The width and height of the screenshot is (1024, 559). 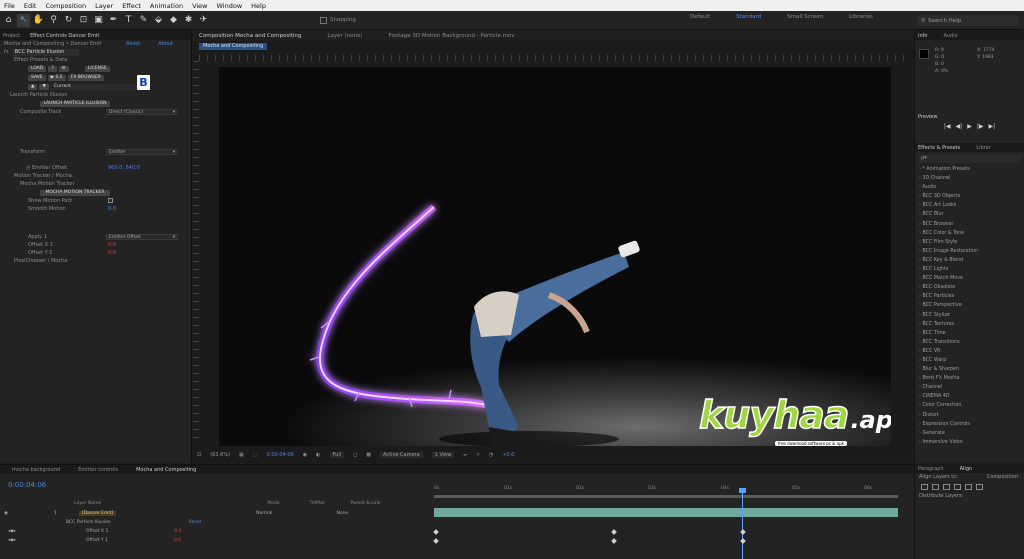 What do you see at coordinates (337, 454) in the screenshot?
I see `resolution-dropdown: Full` at bounding box center [337, 454].